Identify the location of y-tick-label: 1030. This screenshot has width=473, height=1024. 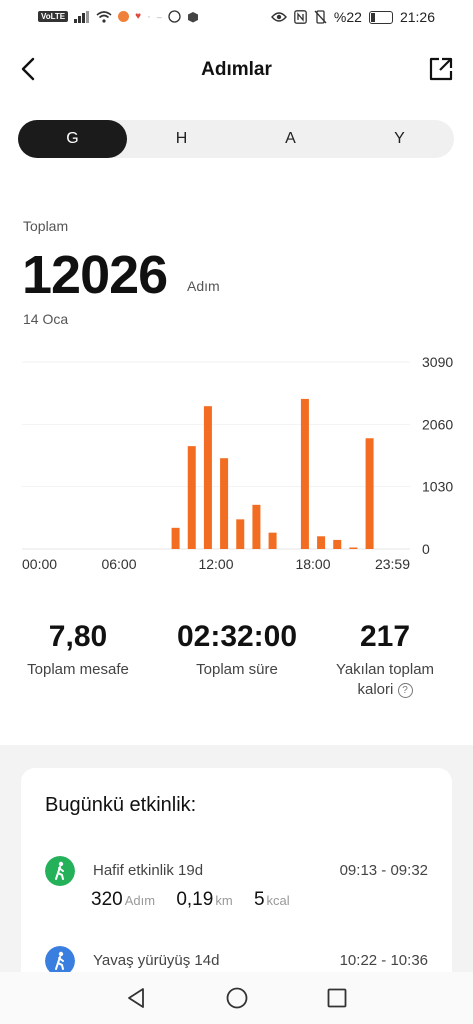
(437, 487).